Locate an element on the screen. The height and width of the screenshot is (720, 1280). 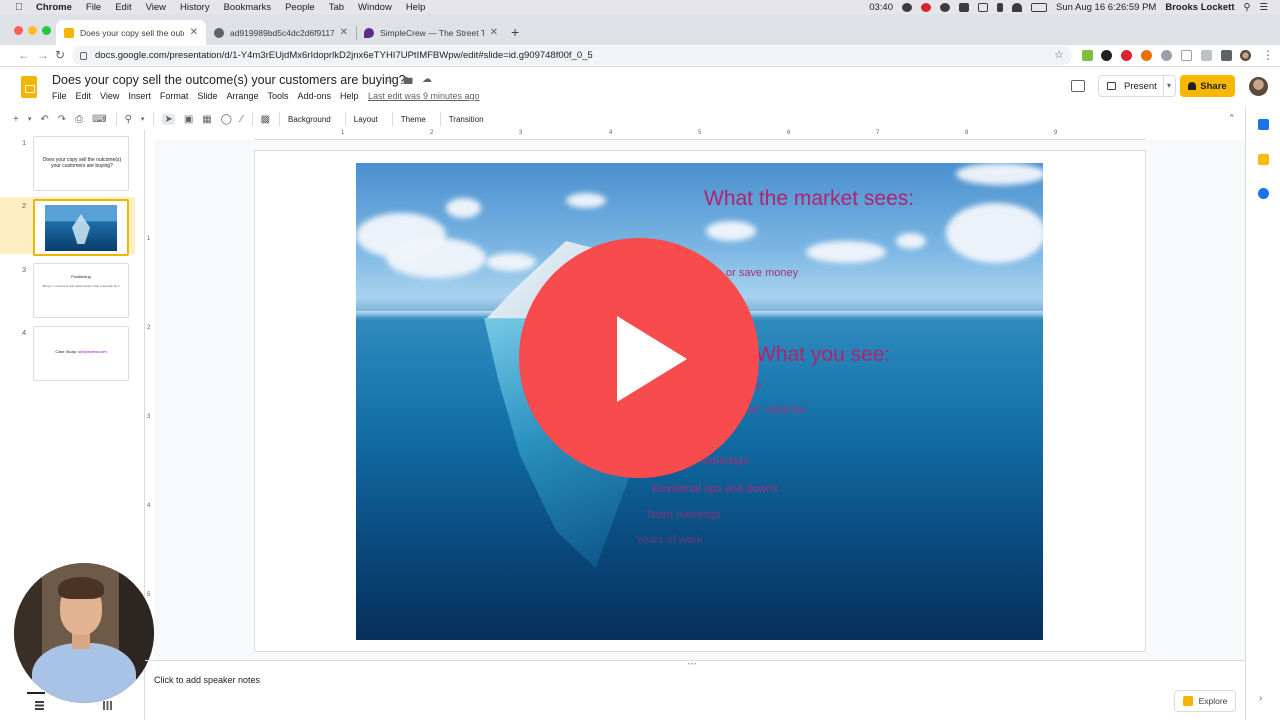
menubar-file: File is located at coordinates (93, 7).